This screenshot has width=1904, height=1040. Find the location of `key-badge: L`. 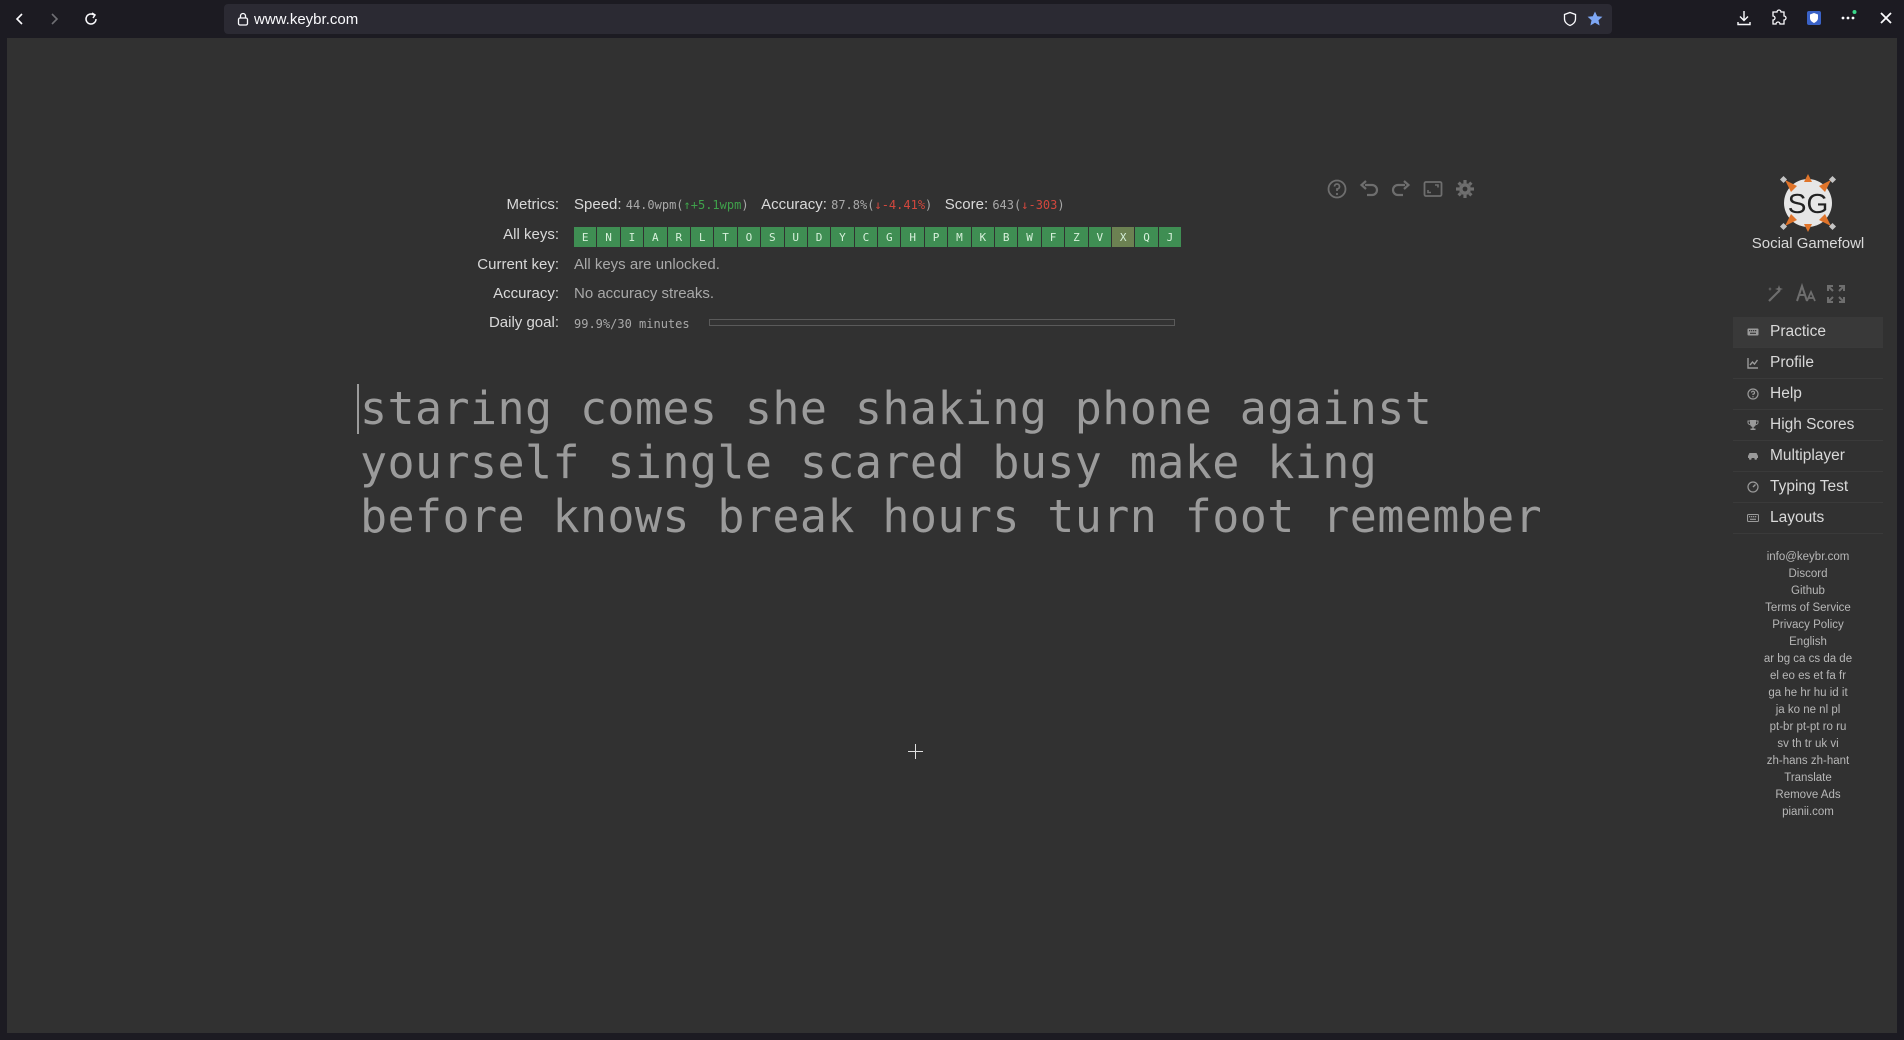

key-badge: L is located at coordinates (702, 237).